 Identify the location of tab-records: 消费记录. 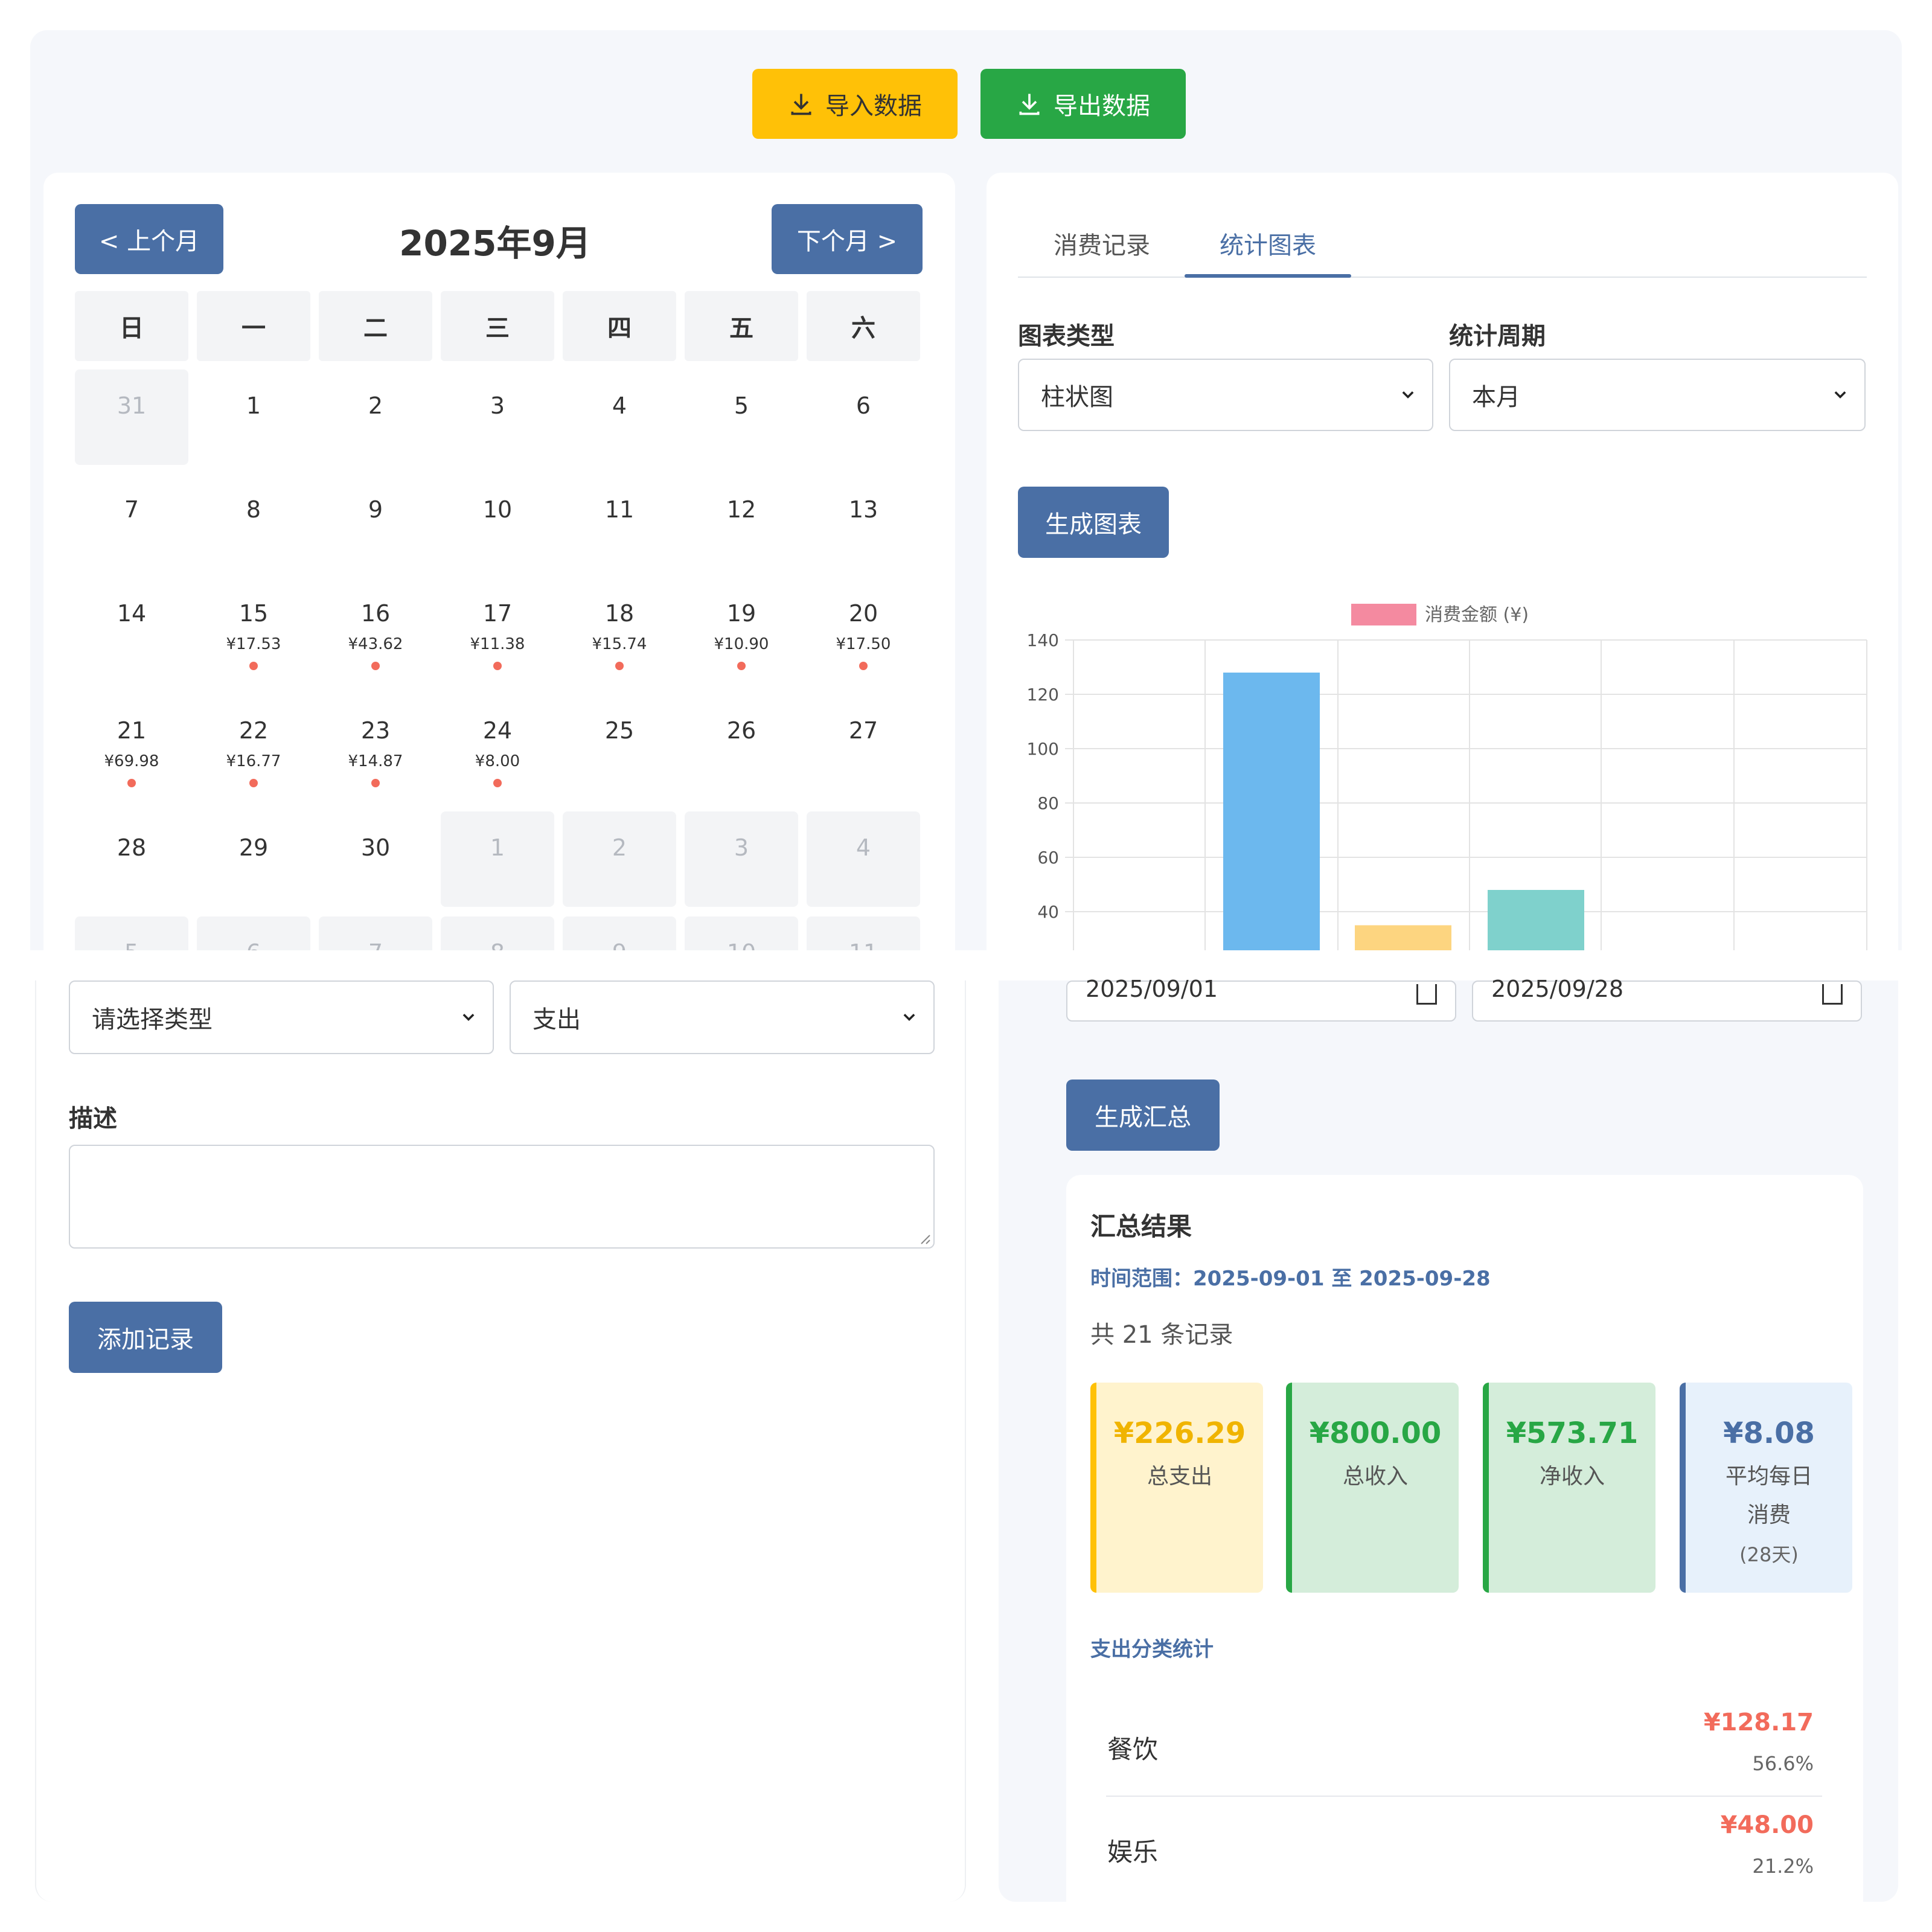
(1101, 244).